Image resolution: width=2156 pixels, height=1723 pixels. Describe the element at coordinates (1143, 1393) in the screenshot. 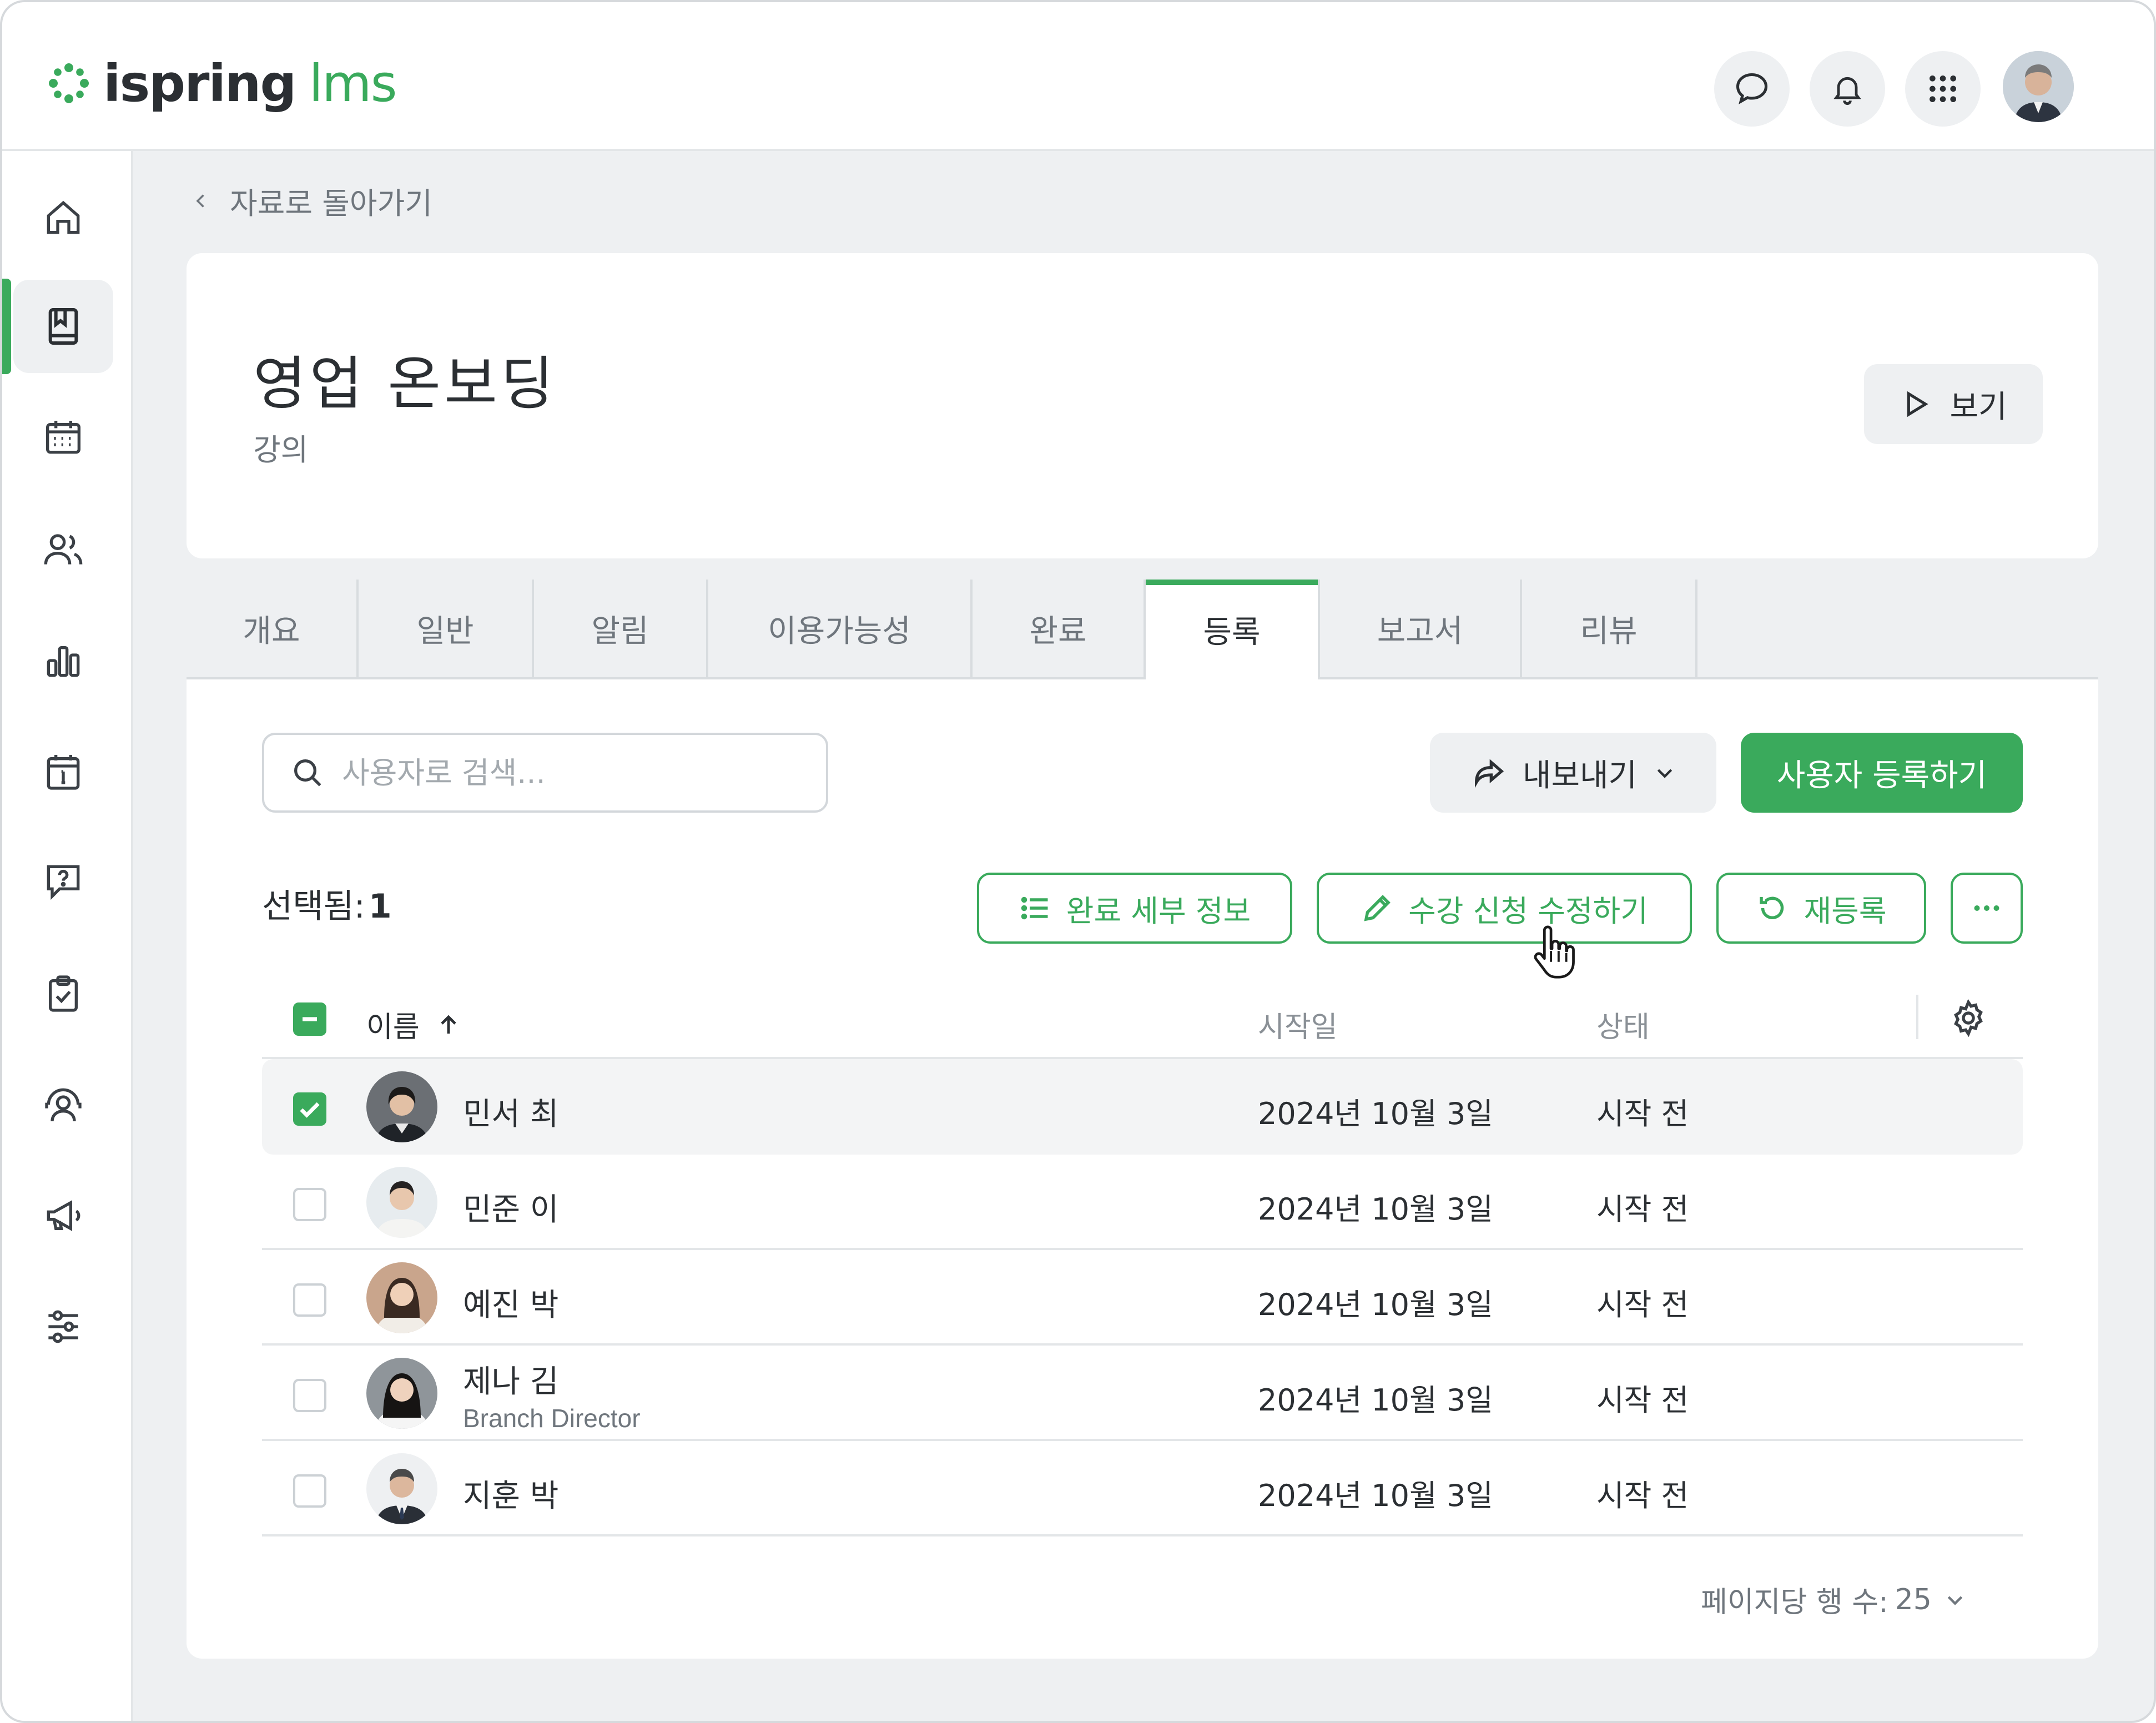

I see `table-row: 제나 김 Branch Director 2024년 10월 3일 시작 전` at that location.